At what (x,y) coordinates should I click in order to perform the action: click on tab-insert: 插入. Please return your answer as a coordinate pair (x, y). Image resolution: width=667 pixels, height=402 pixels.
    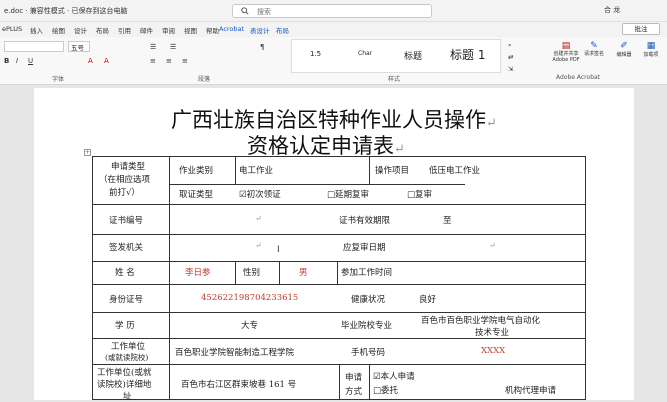
    Looking at the image, I should click on (36, 30).